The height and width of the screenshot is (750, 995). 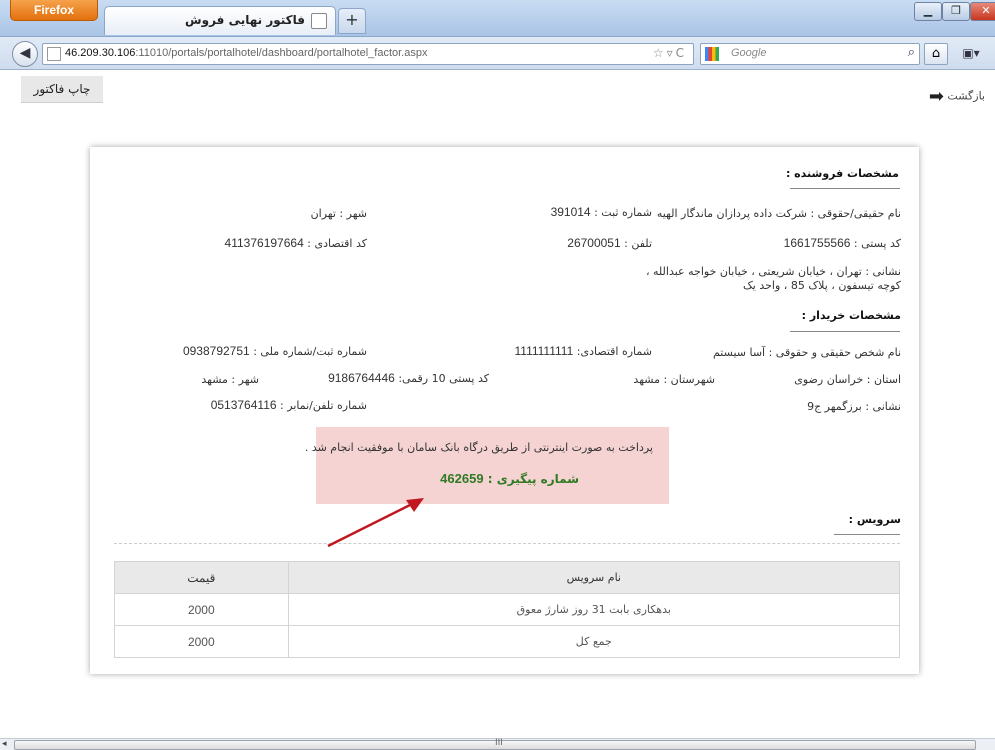 I want to click on buyer-postal-value: 9186764446, so click(x=361, y=378).